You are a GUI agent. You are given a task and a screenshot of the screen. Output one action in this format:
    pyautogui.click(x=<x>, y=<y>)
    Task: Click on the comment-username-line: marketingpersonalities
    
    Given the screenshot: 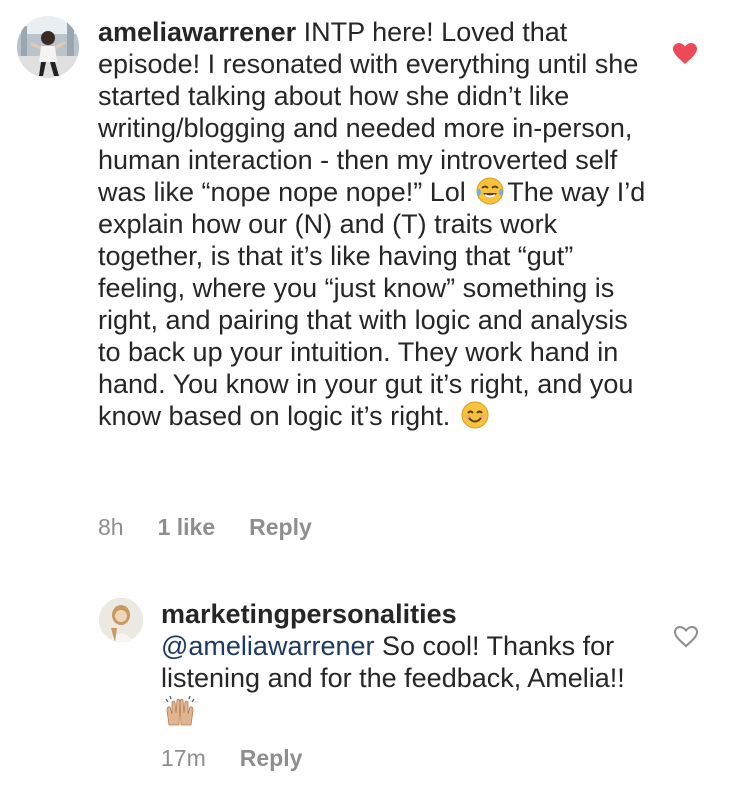 What is the action you would take?
    pyautogui.click(x=411, y=614)
    